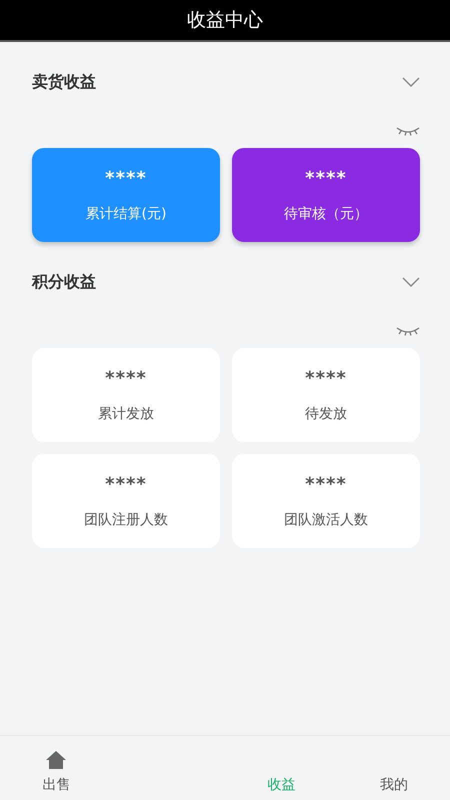 The image size is (450, 800). I want to click on section-title: 积分收益, so click(64, 282).